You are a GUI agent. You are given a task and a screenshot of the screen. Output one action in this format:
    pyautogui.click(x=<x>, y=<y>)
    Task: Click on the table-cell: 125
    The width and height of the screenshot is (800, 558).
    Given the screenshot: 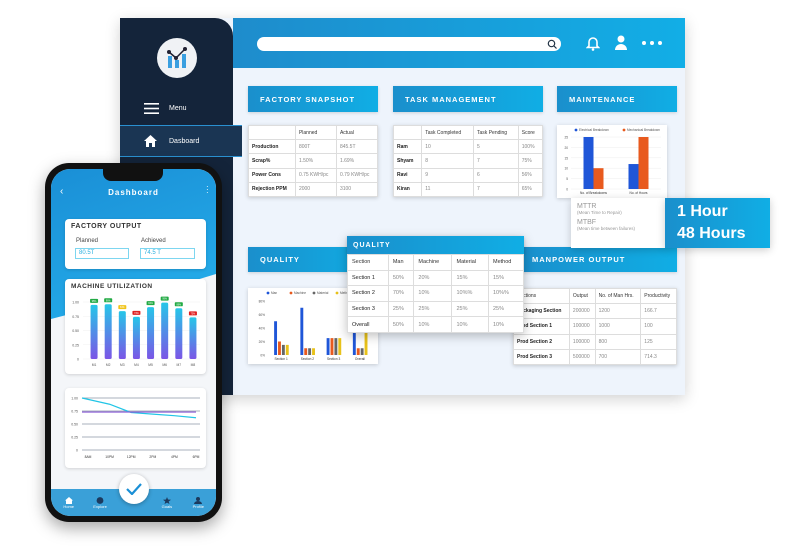 What is the action you would take?
    pyautogui.click(x=658, y=341)
    